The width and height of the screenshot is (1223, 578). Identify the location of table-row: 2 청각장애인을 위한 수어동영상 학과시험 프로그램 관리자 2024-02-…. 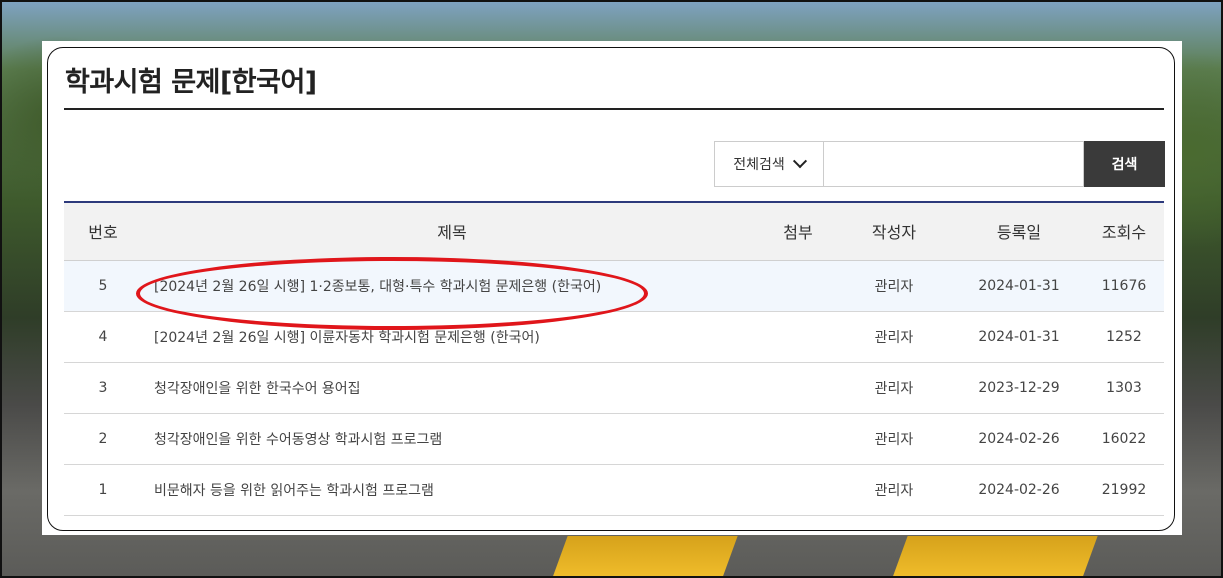
(614, 439).